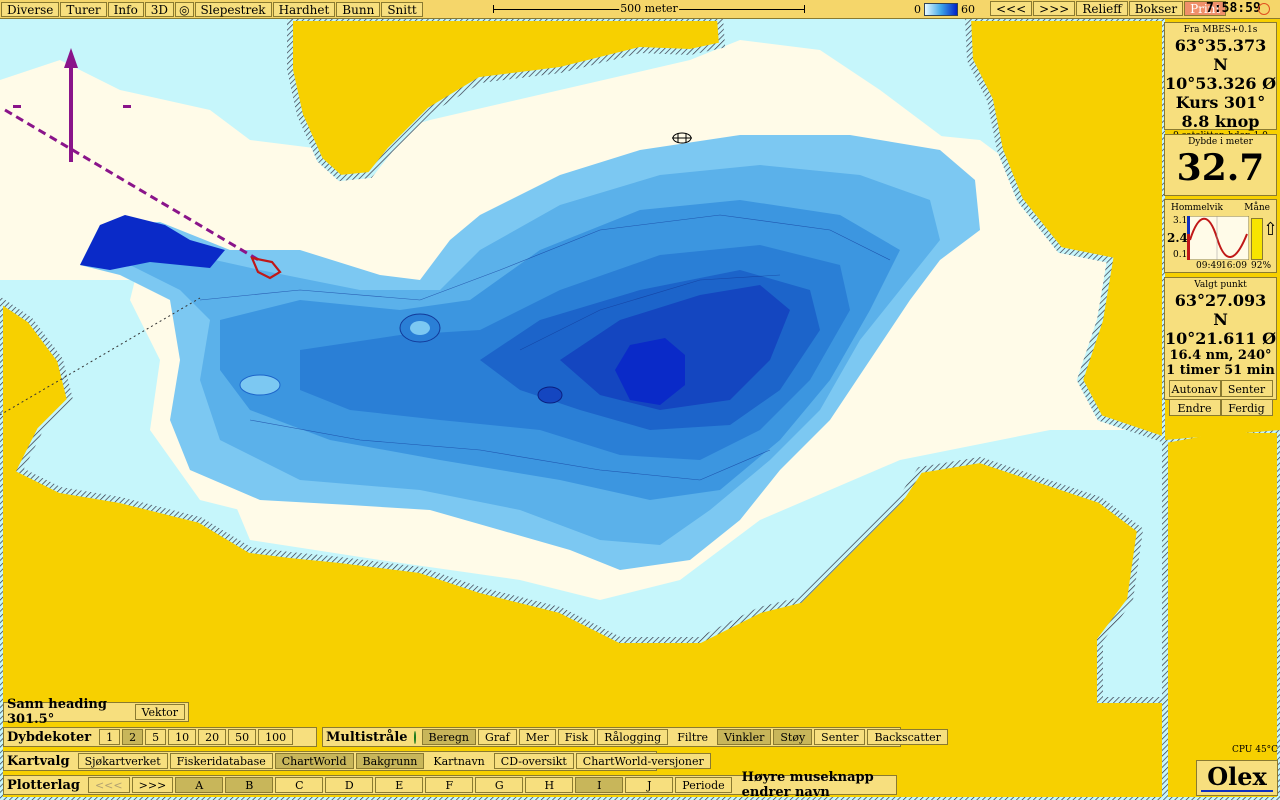  Describe the element at coordinates (156, 737) in the screenshot. I see `contour-5: 5` at that location.